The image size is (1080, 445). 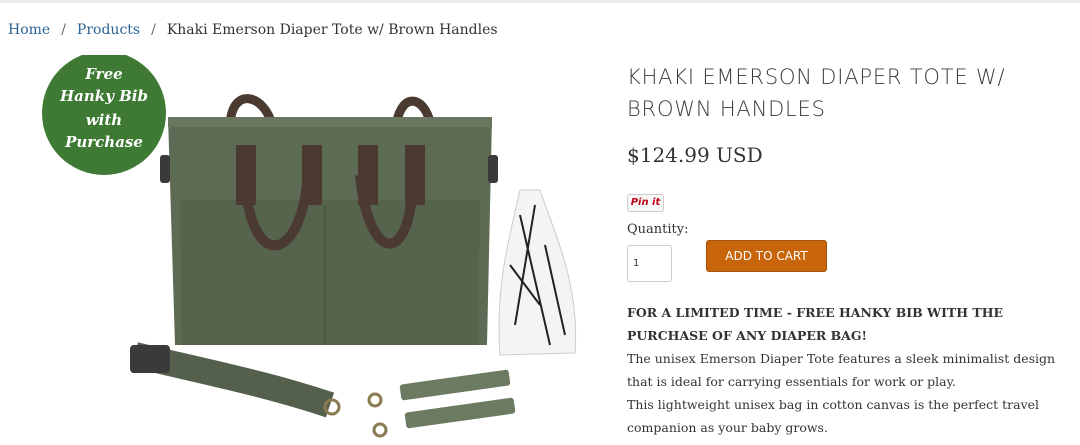 What do you see at coordinates (165, 169) in the screenshot?
I see `side-loop-left` at bounding box center [165, 169].